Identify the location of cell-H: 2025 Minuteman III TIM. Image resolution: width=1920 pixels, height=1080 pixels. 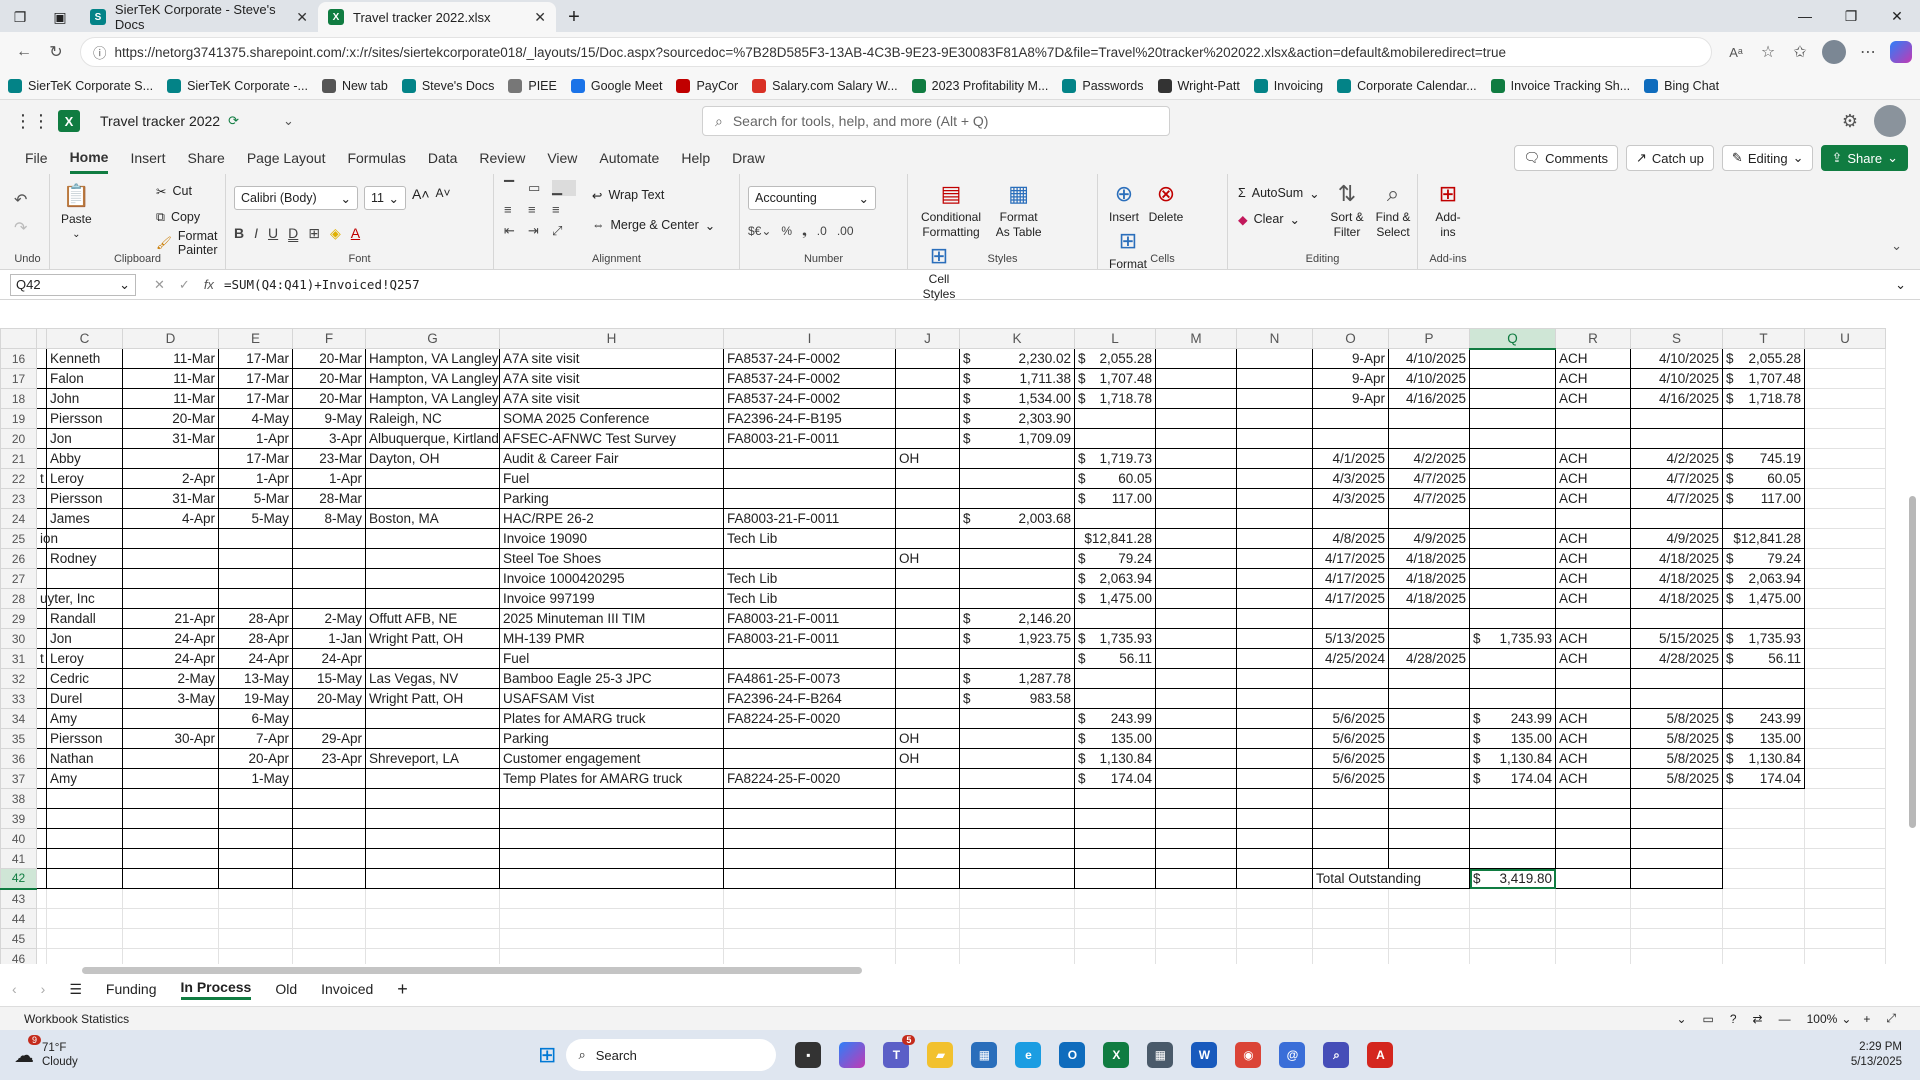
(611, 618).